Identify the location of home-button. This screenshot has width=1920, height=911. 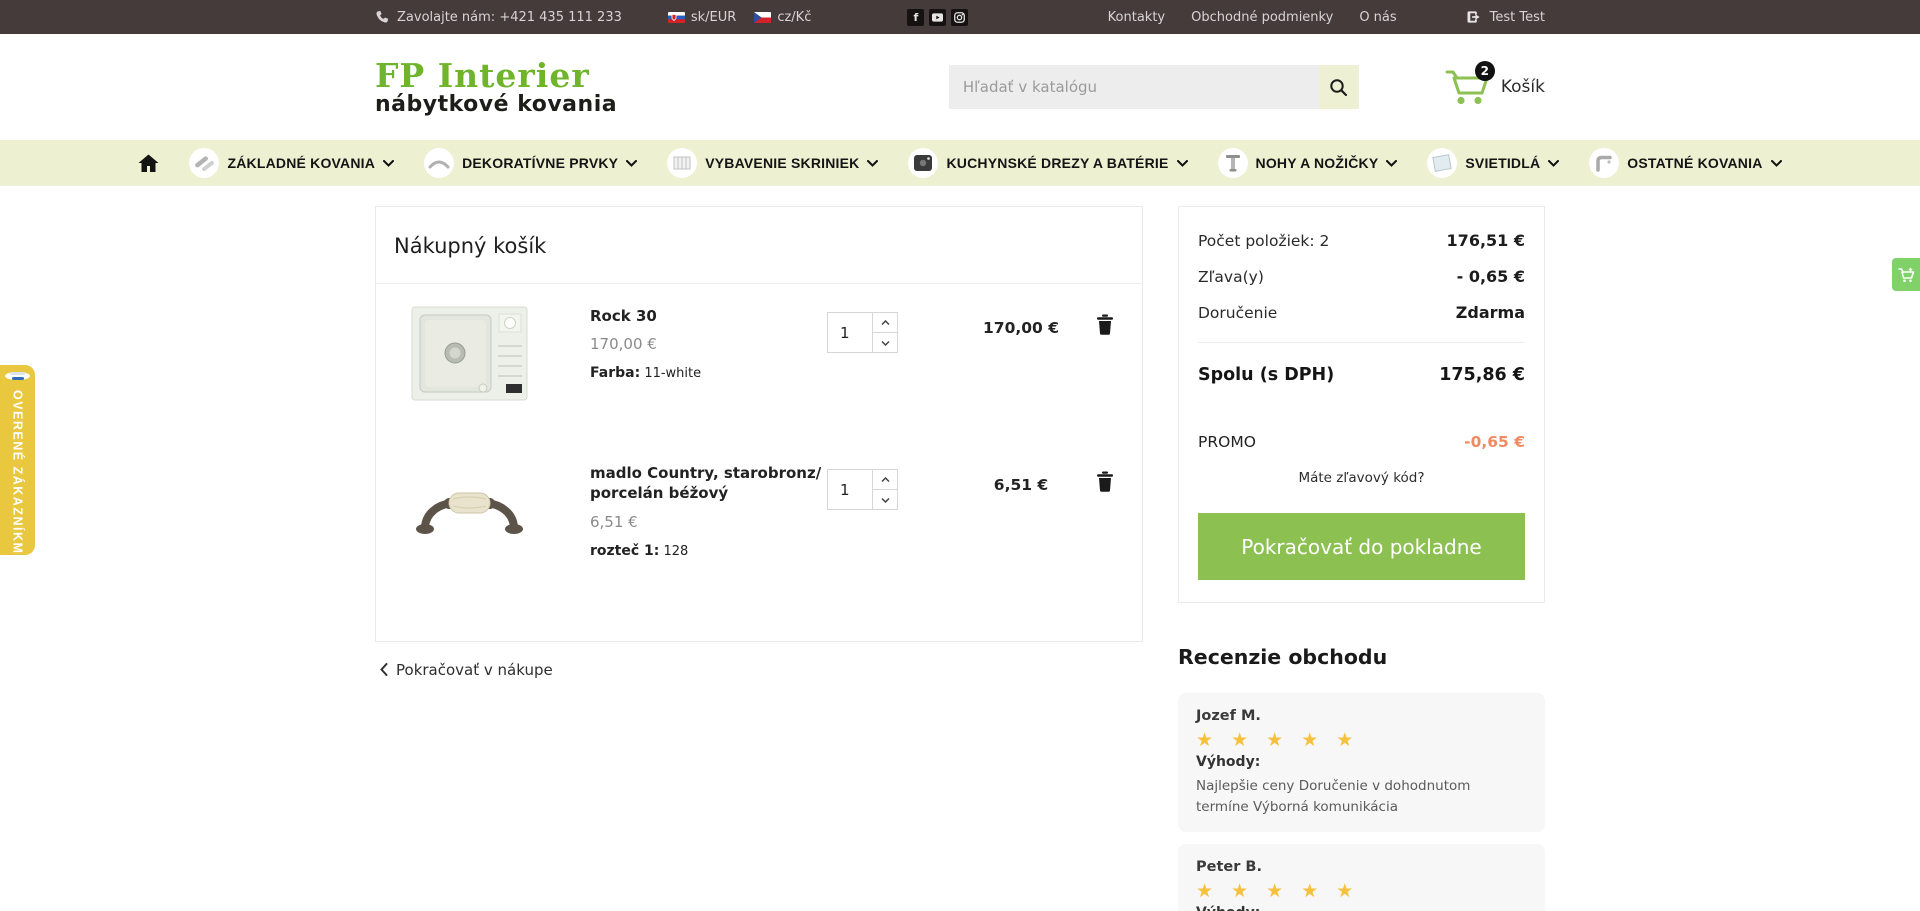
(148, 163).